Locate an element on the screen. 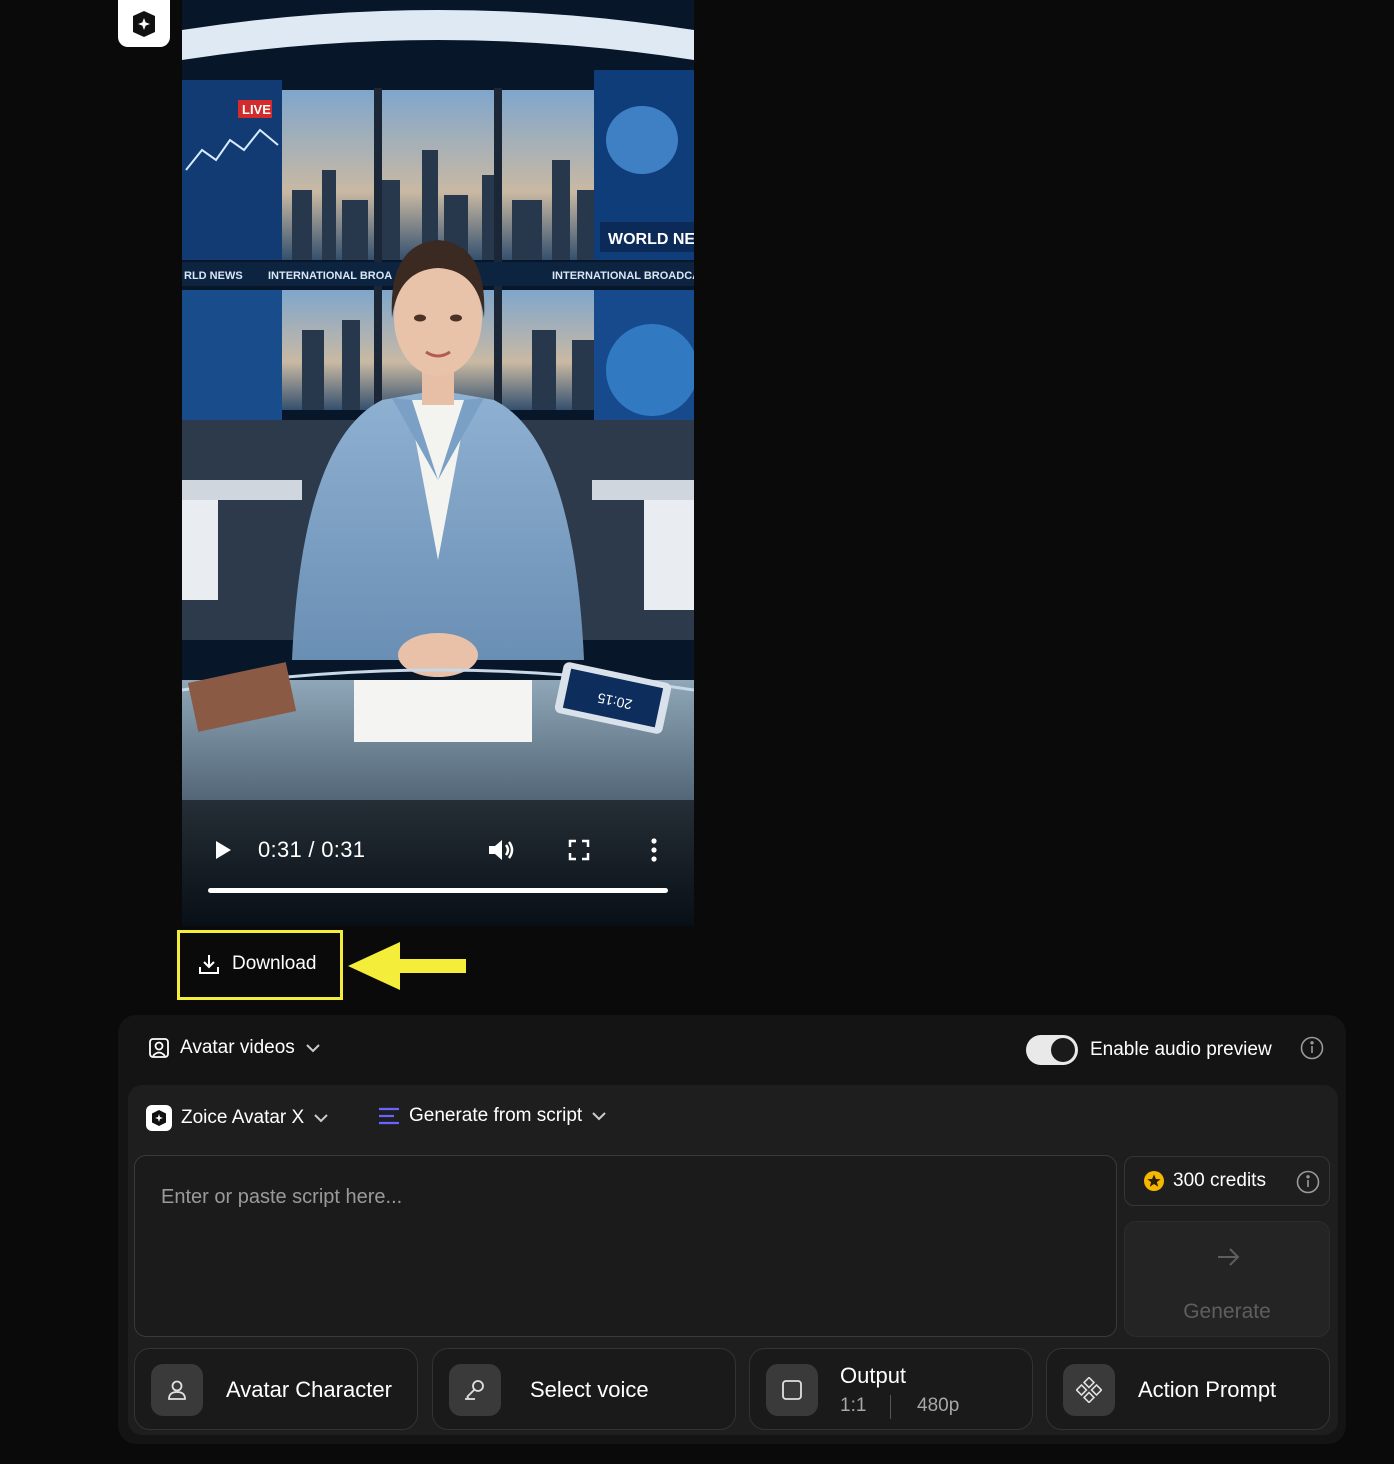 This screenshot has height=1464, width=1394. star-coin-icon is located at coordinates (1154, 1181).